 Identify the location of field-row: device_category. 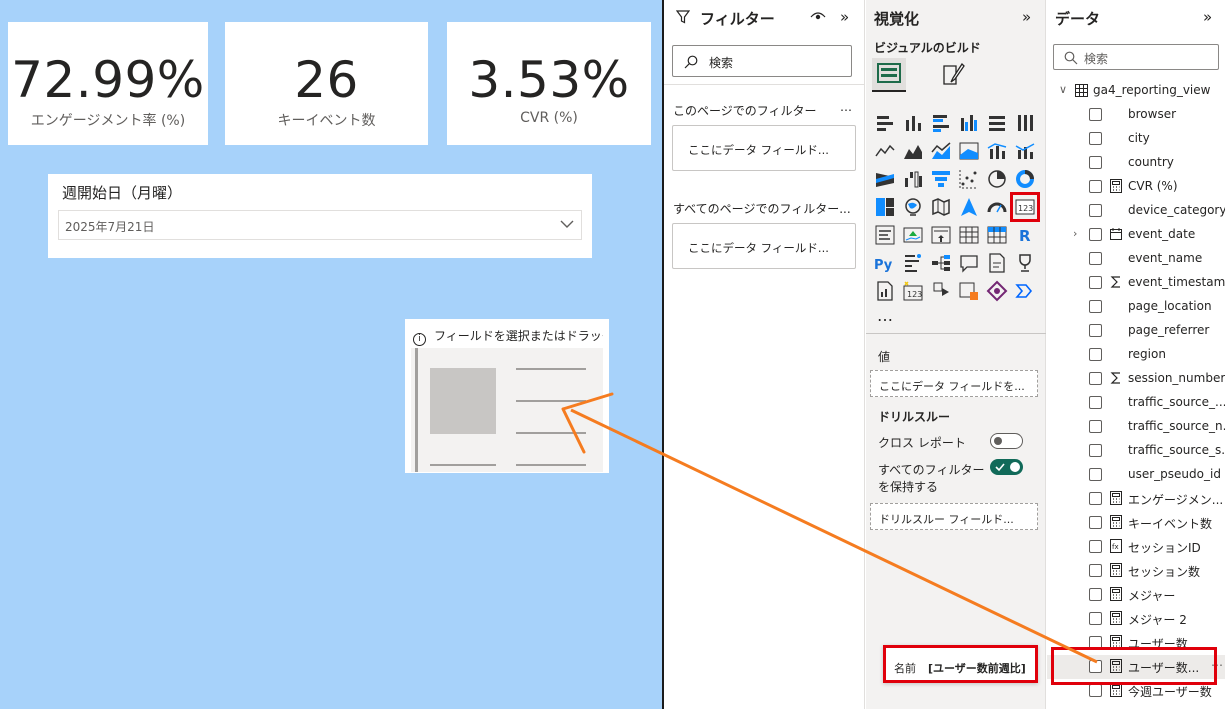
(1136, 211).